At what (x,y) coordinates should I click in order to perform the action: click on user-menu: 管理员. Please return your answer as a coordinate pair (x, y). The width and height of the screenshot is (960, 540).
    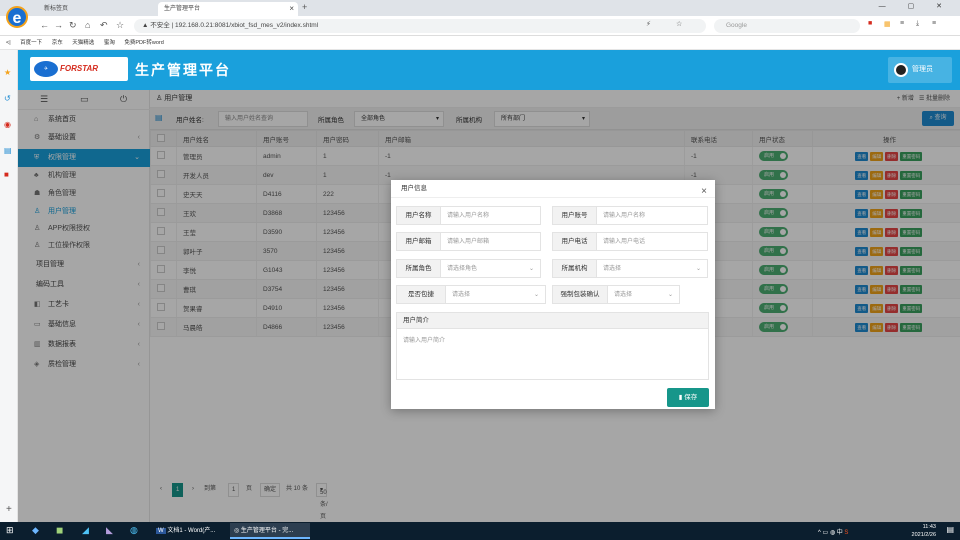
    Looking at the image, I should click on (920, 70).